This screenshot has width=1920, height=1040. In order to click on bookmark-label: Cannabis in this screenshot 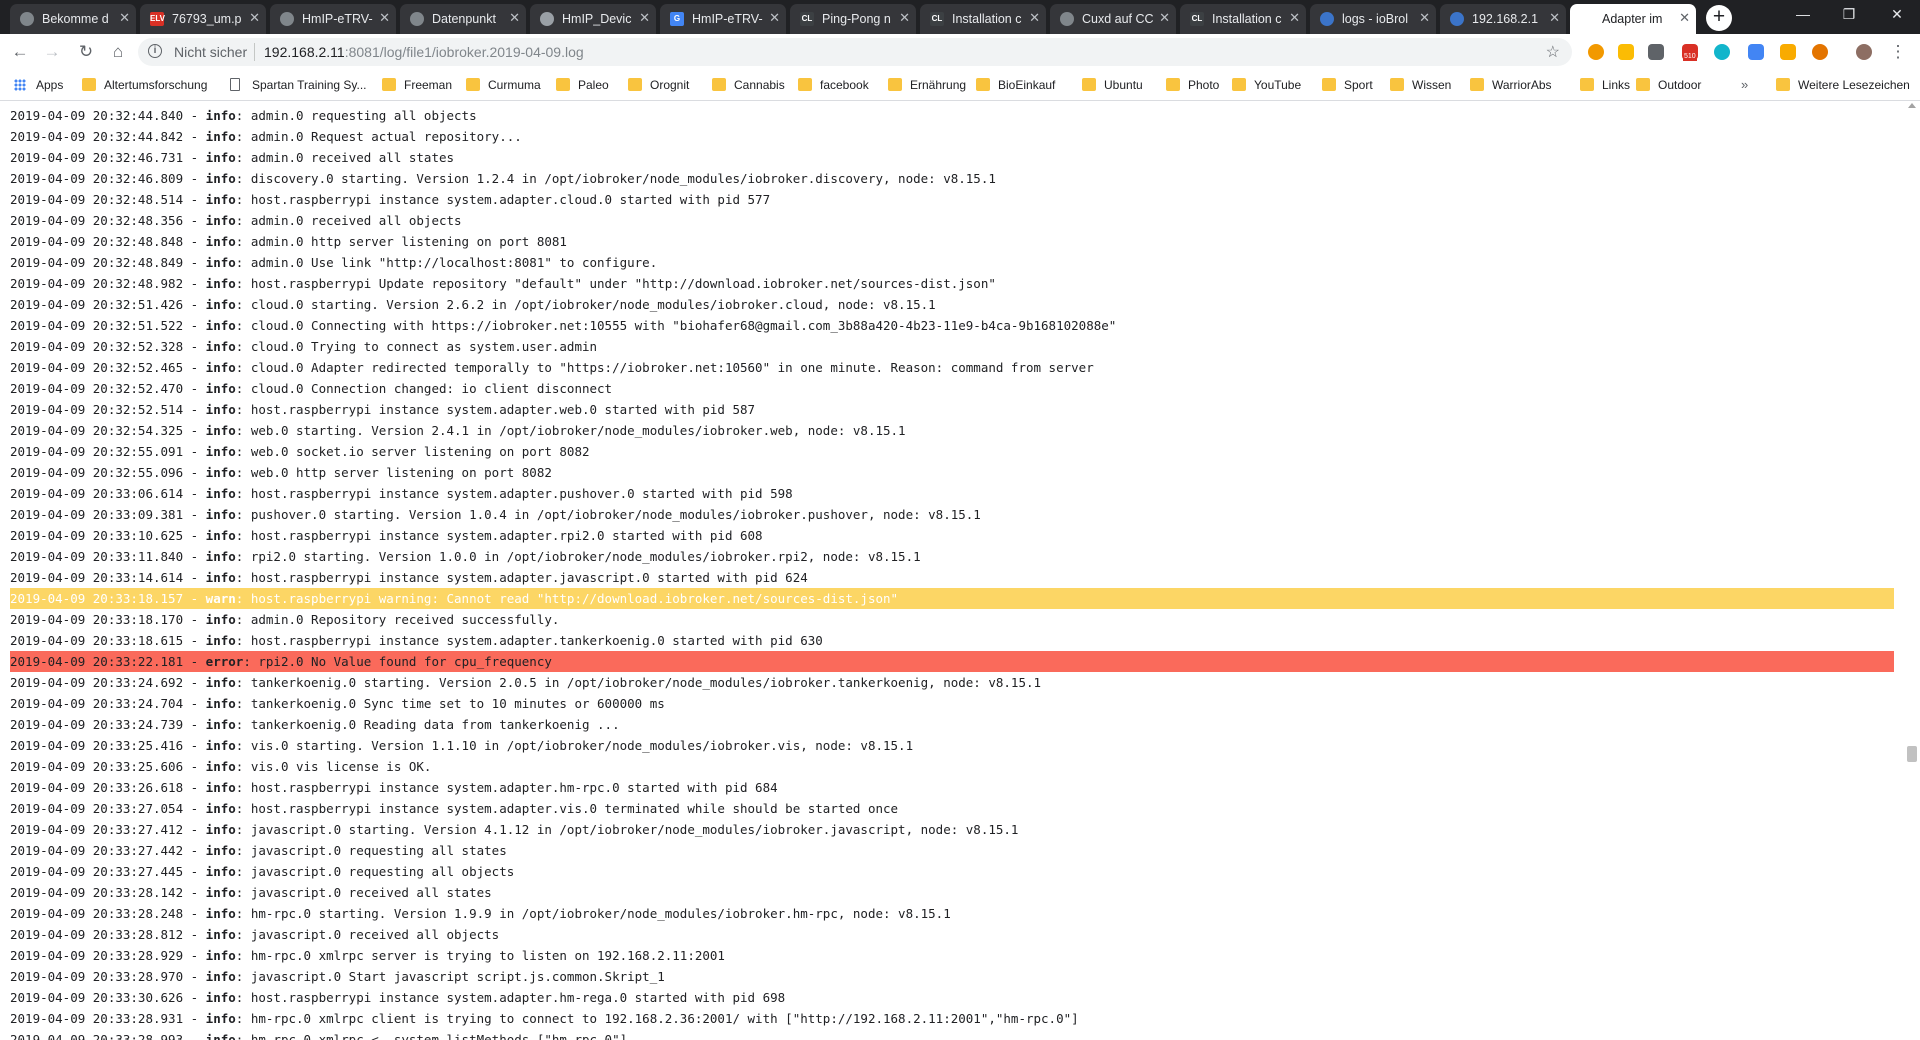, I will do `click(759, 85)`.